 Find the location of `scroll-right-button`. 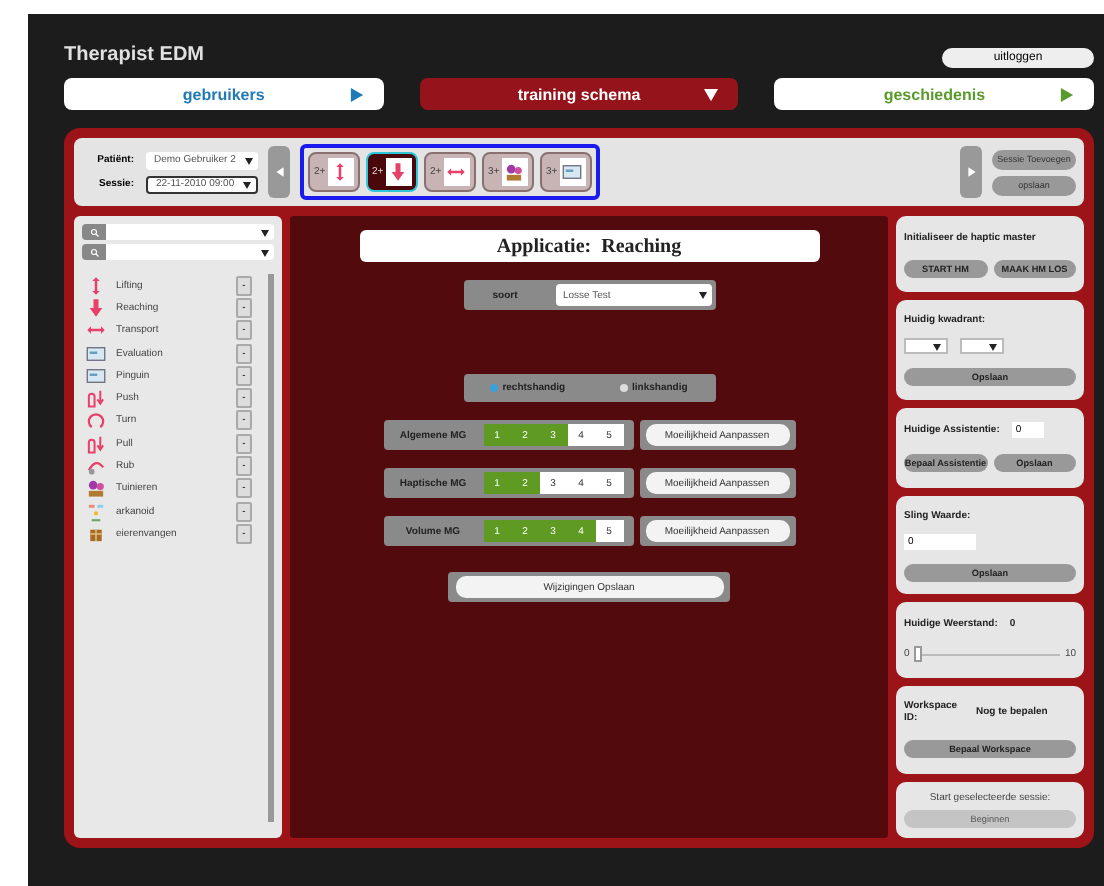

scroll-right-button is located at coordinates (971, 172).